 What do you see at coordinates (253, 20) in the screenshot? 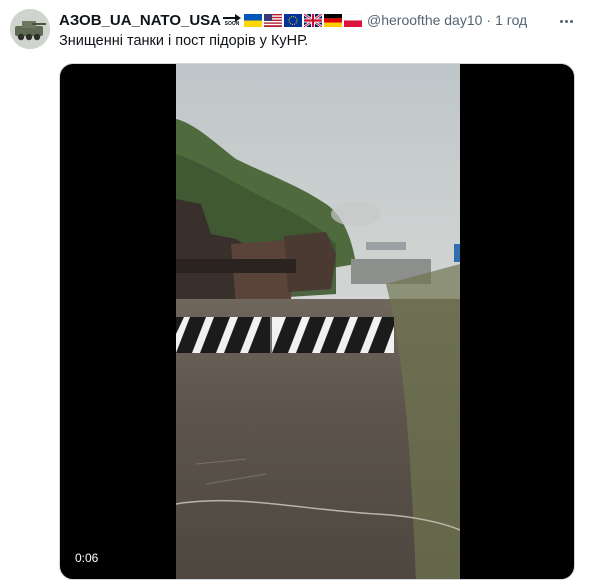
I see `flag-ua-icon` at bounding box center [253, 20].